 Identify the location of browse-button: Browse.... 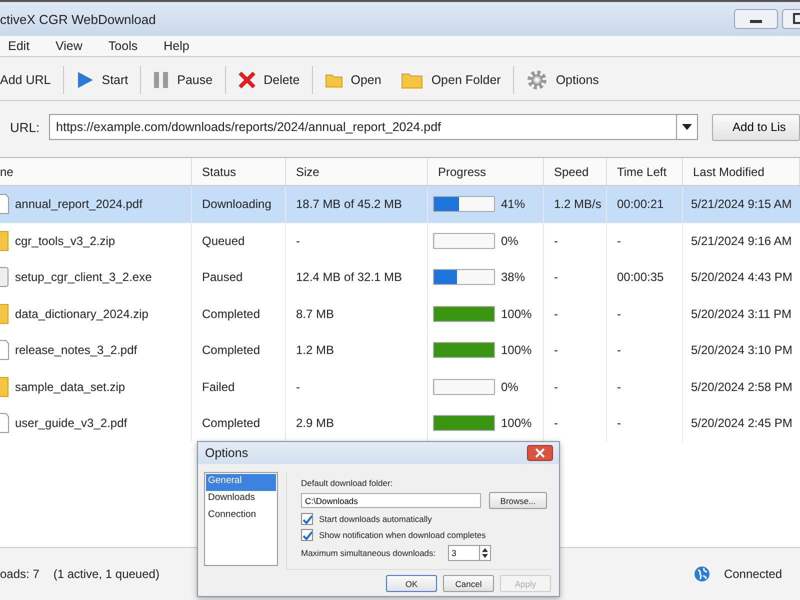
(518, 500).